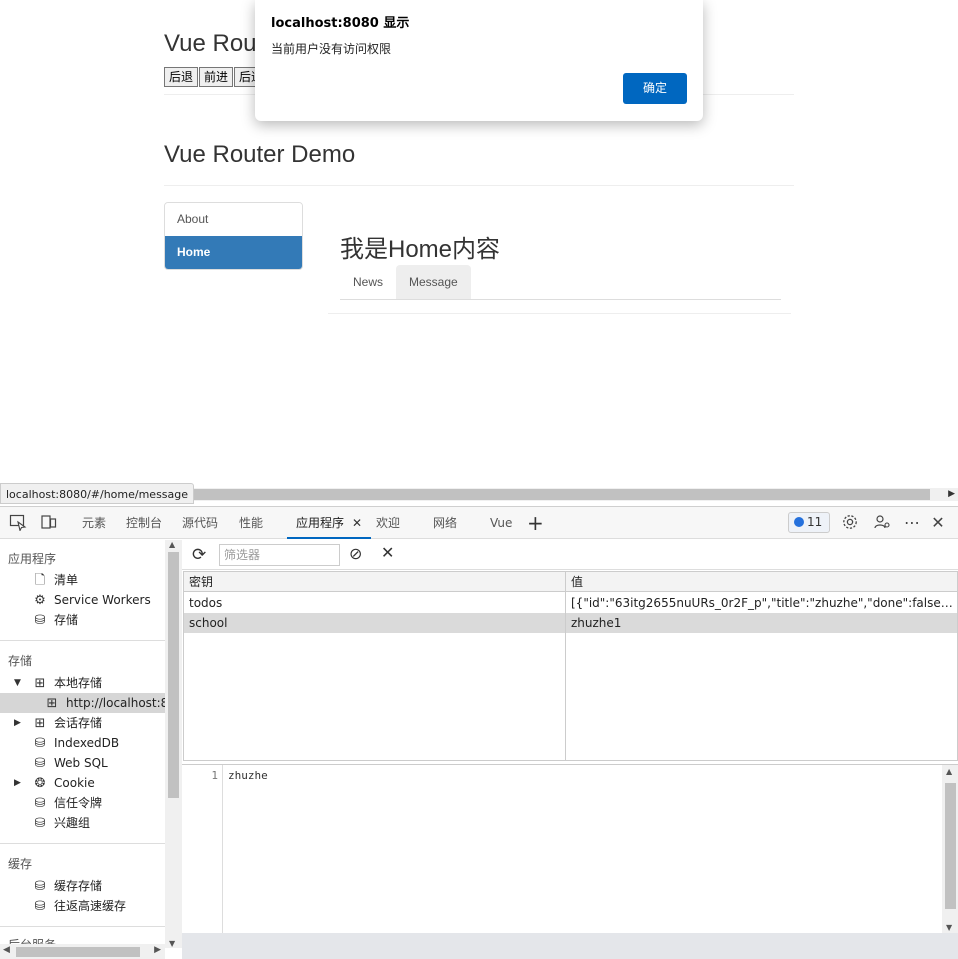 This screenshot has height=959, width=958. I want to click on tab-welcome: 欢迎, so click(388, 523).